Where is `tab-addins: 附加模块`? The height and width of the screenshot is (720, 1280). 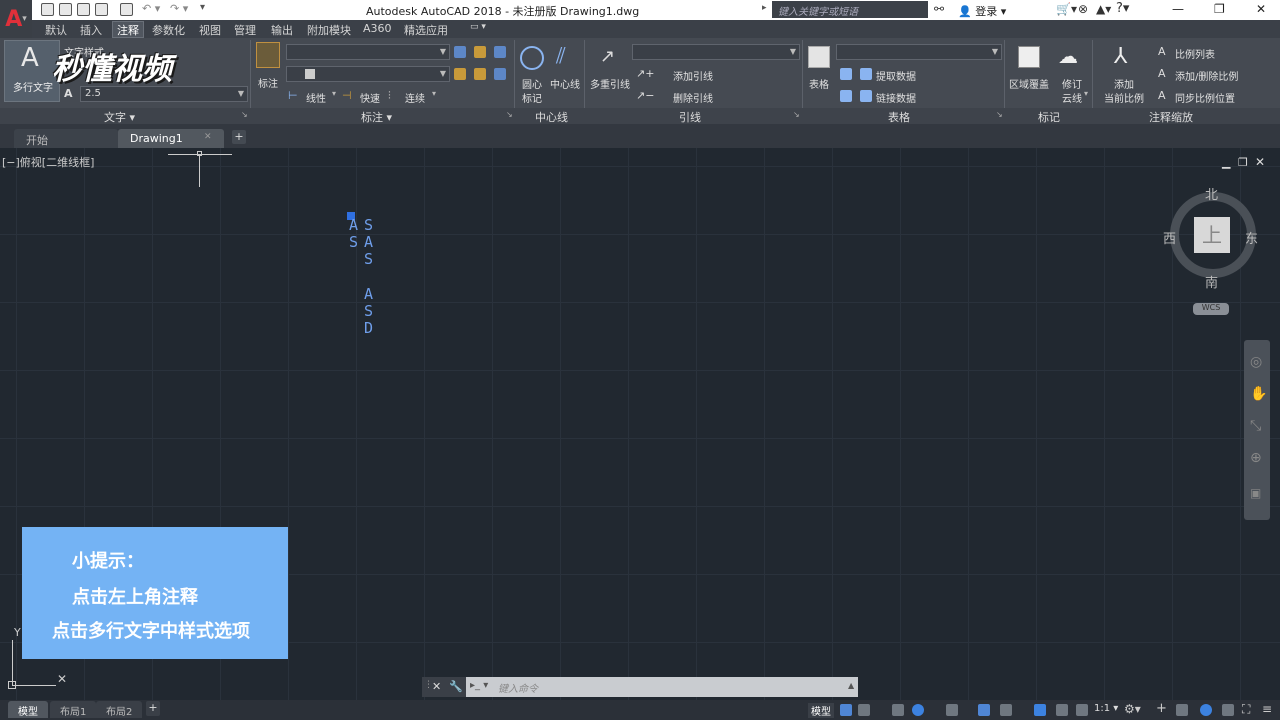 tab-addins: 附加模块 is located at coordinates (329, 30).